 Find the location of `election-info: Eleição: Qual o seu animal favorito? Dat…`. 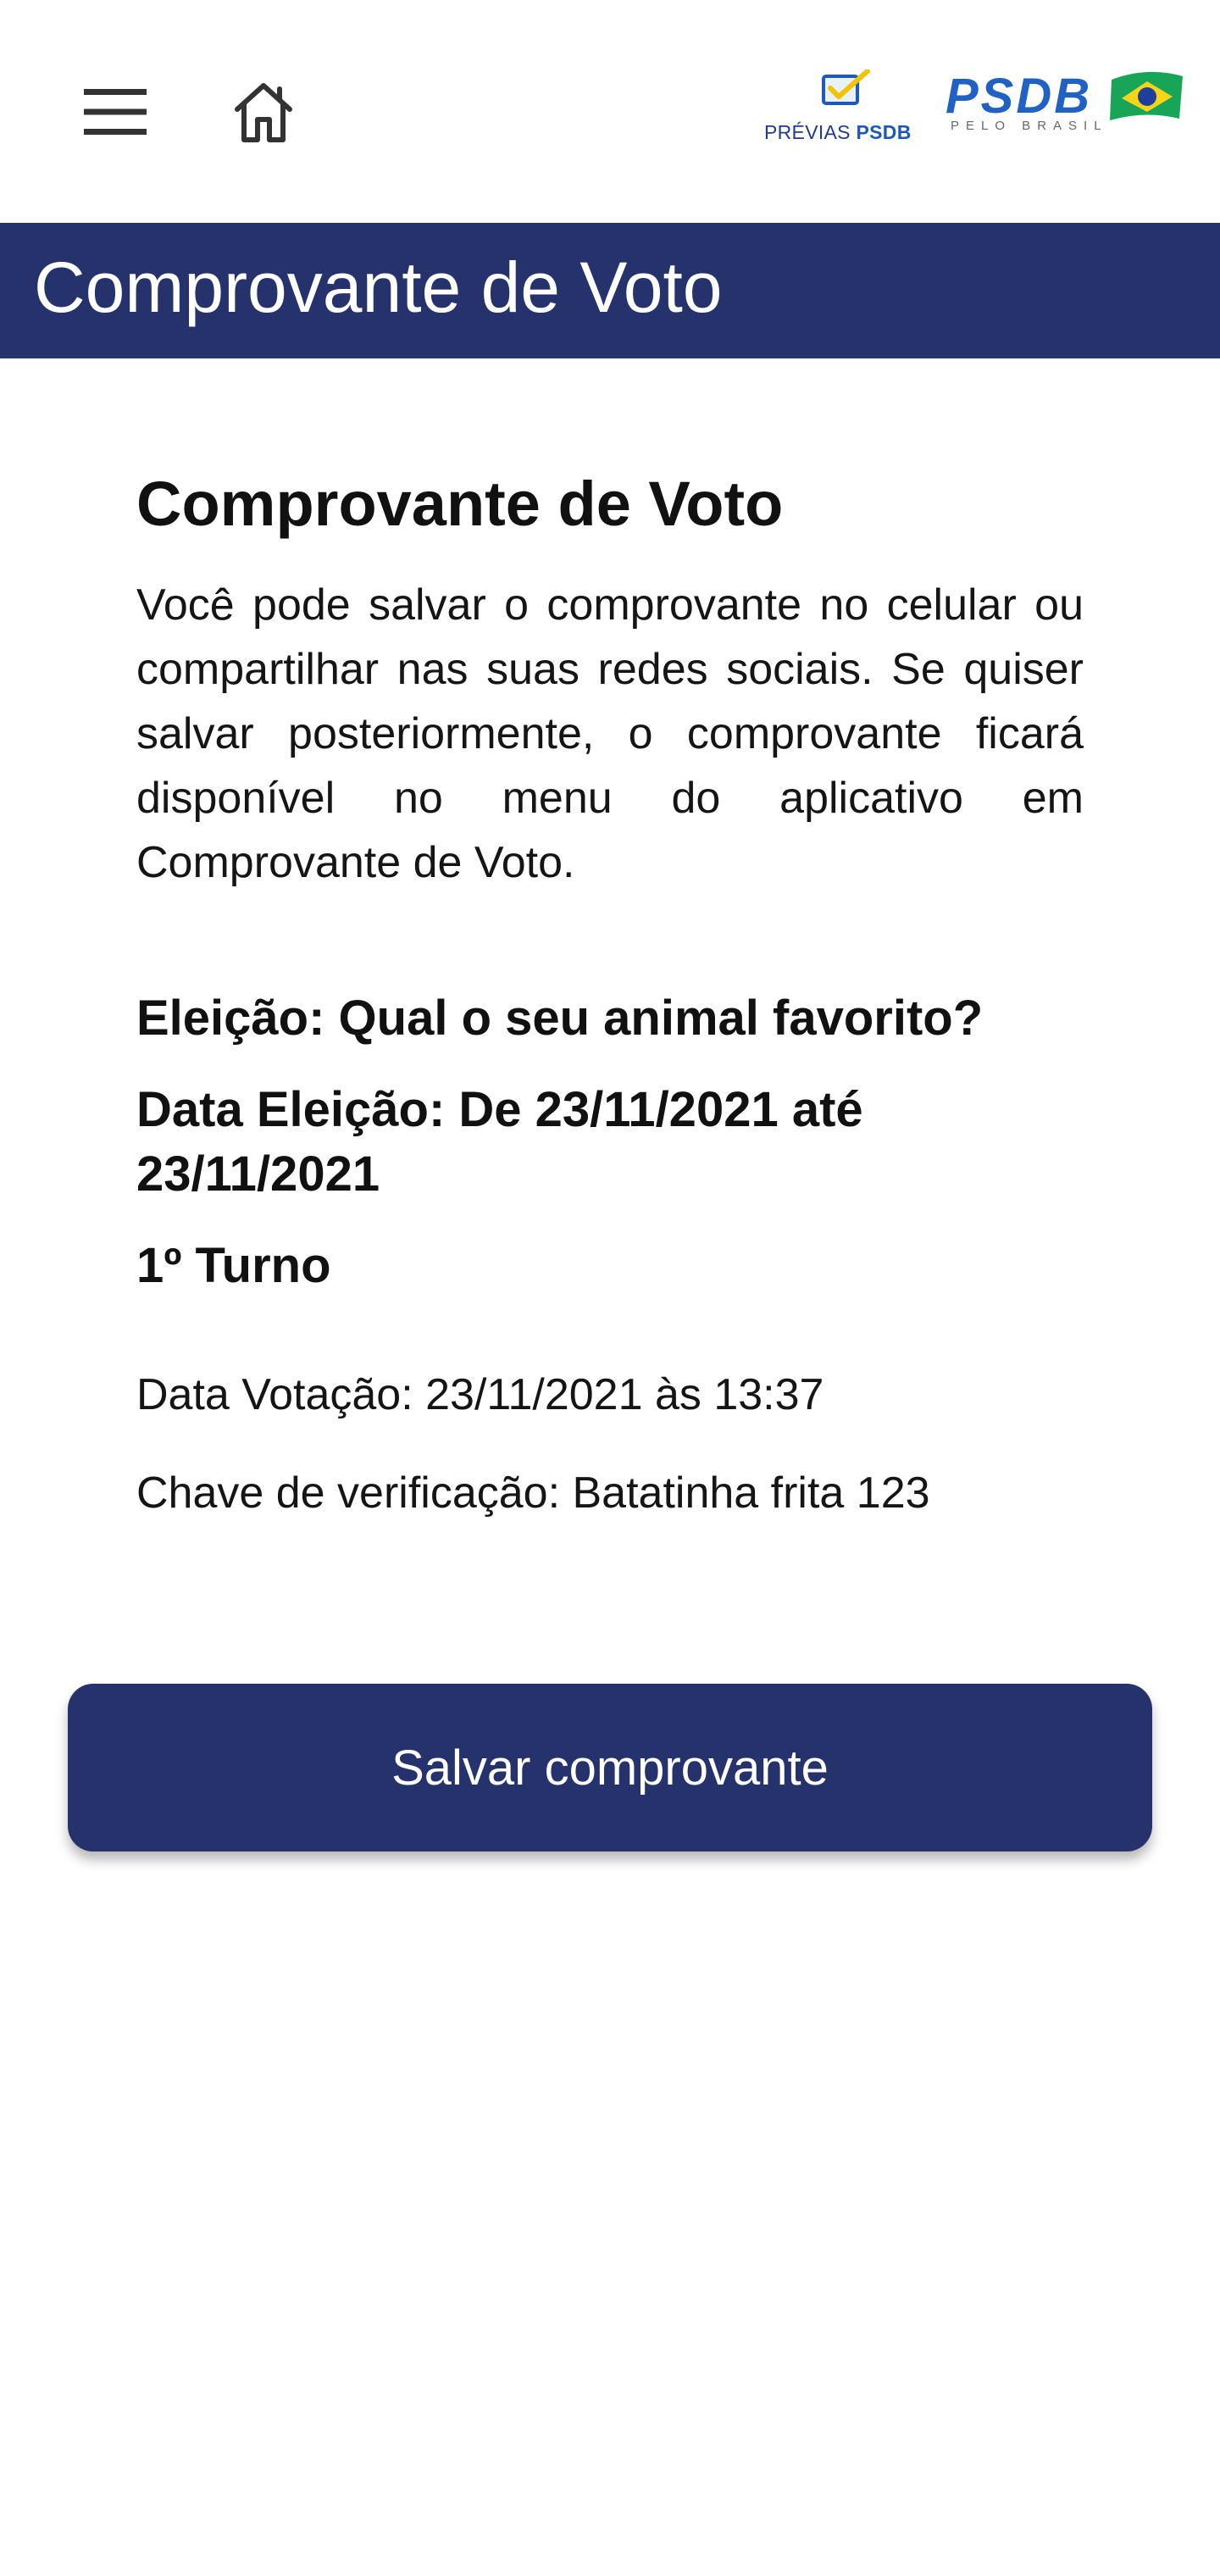

election-info: Eleição: Qual o seu animal favorito? Dat… is located at coordinates (610, 1142).